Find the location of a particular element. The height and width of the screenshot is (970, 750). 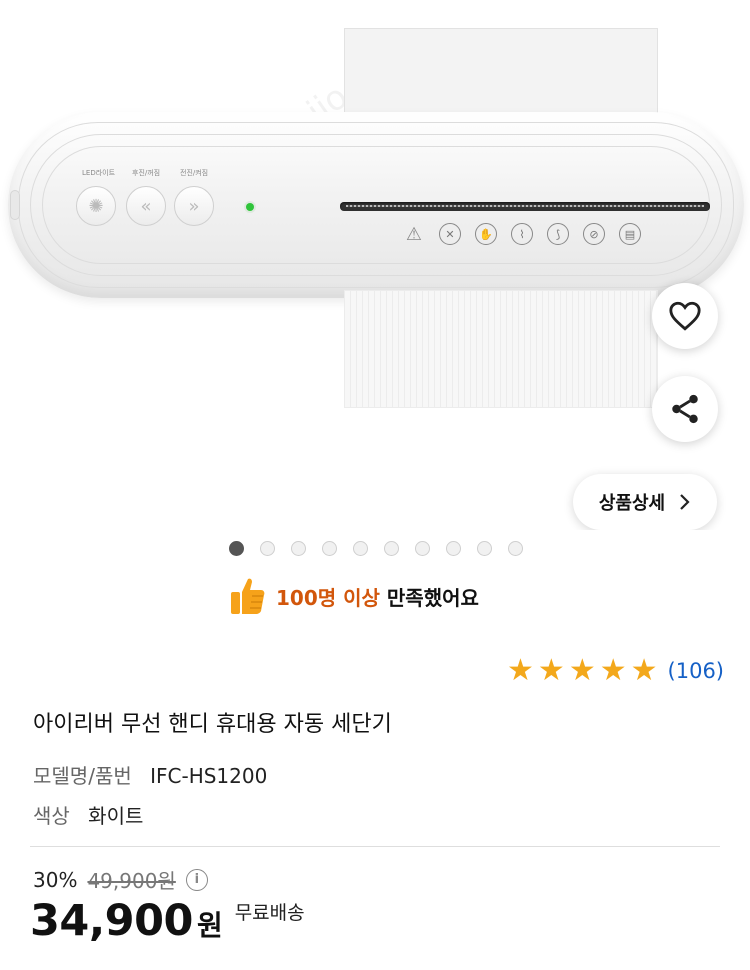

satisfaction-count: 100명 이상 is located at coordinates (328, 597).